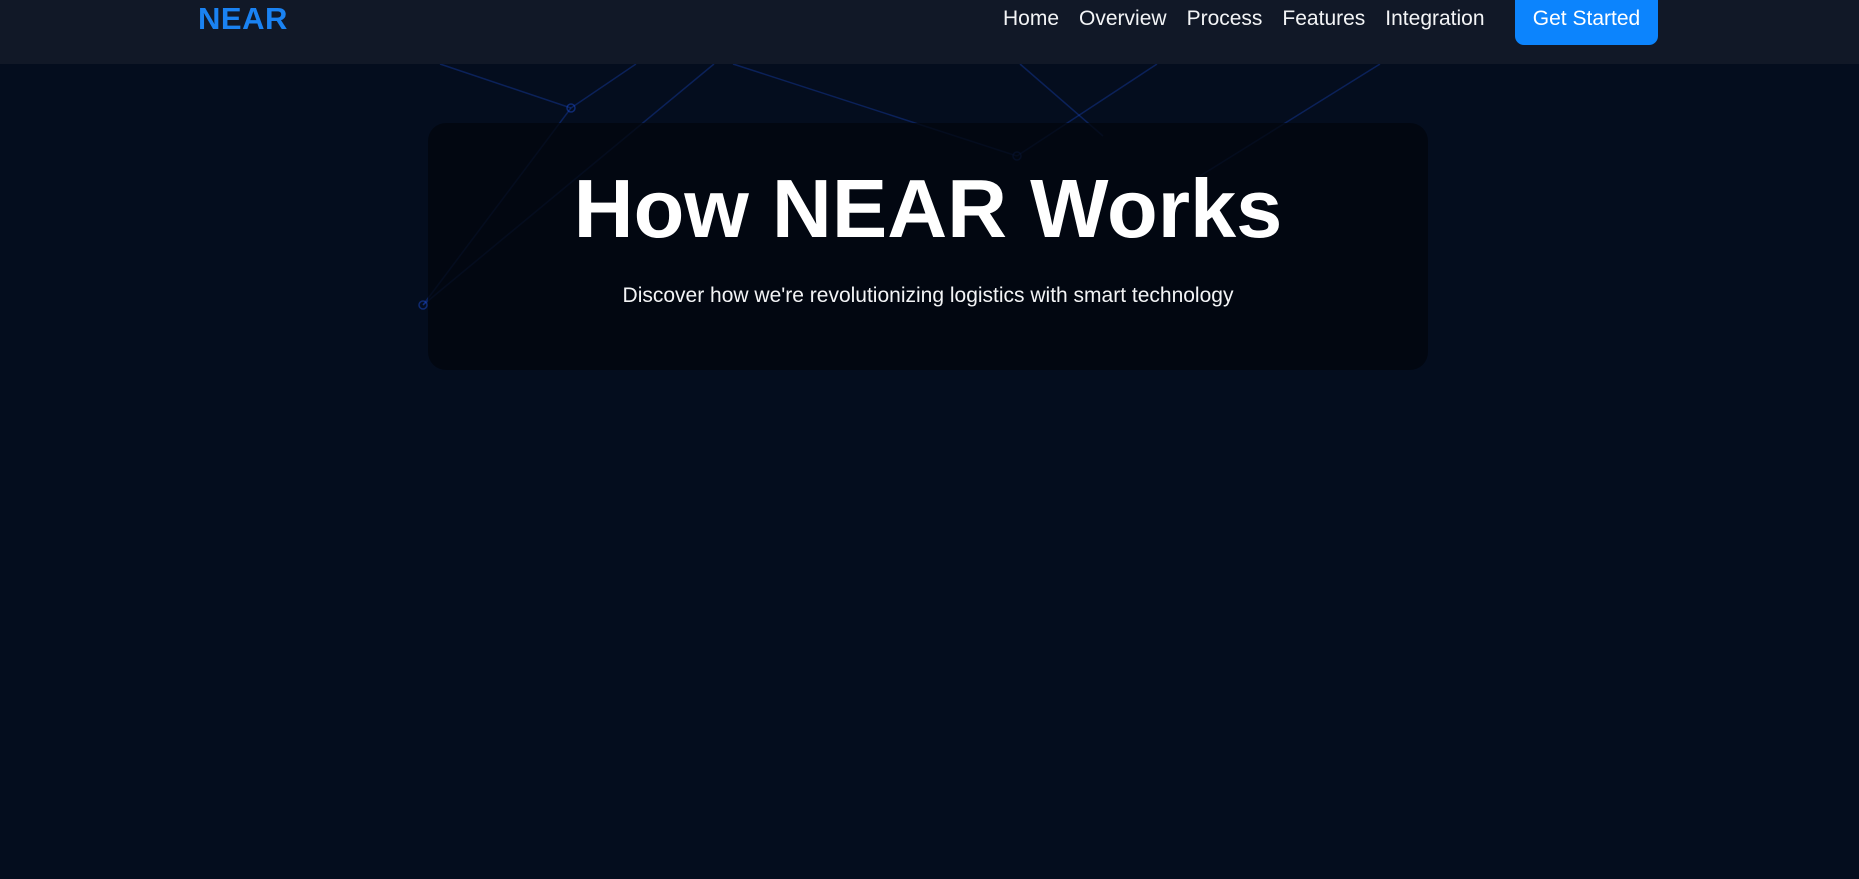  What do you see at coordinates (928, 208) in the screenshot?
I see `hero-title: How NEAR Works` at bounding box center [928, 208].